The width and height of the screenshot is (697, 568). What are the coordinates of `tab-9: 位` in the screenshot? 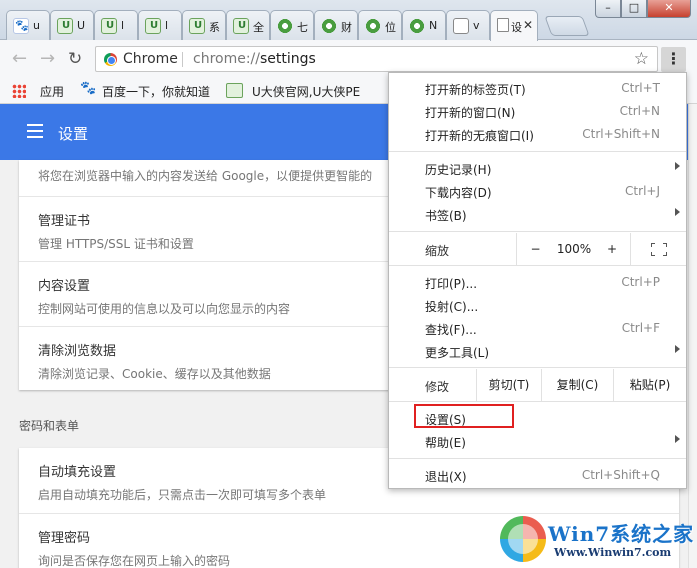 It's located at (380, 25).